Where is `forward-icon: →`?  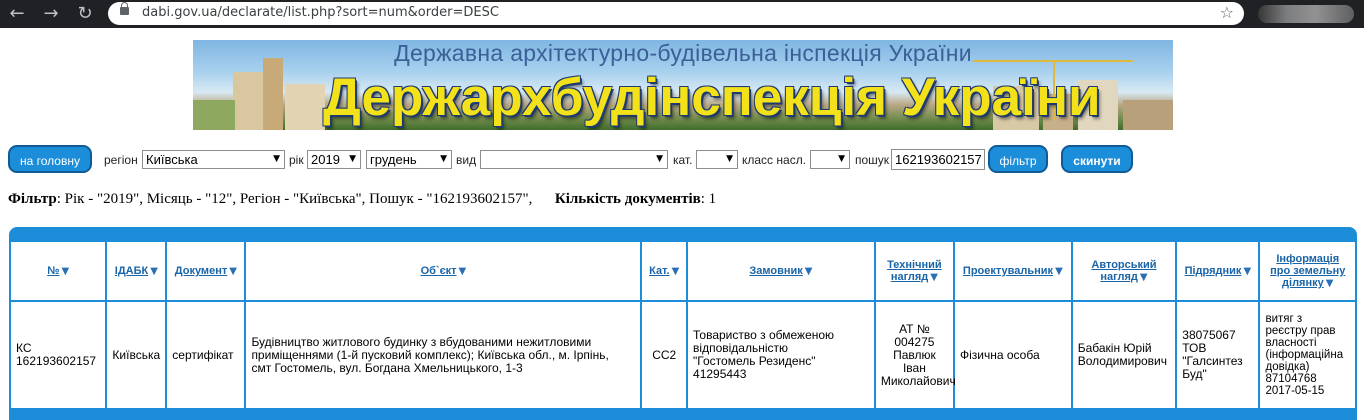
forward-icon: → is located at coordinates (51, 14).